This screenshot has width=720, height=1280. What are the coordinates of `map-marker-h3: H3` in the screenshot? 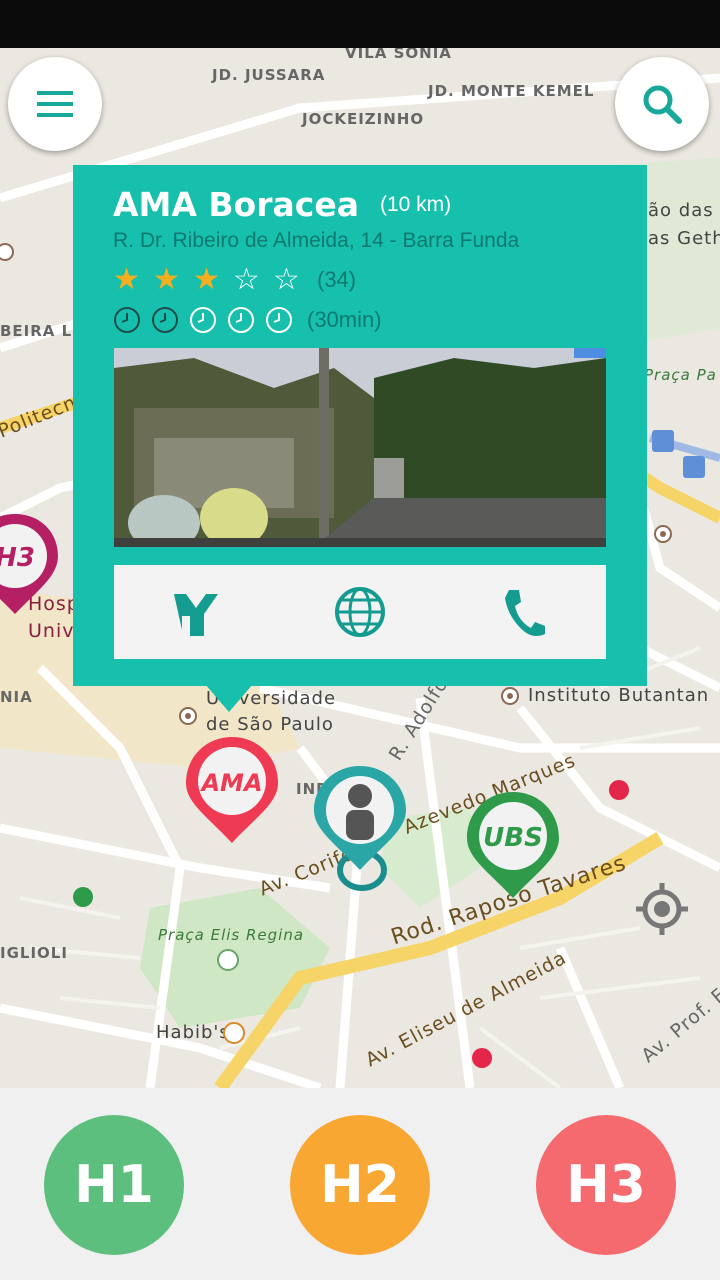 It's located at (30, 567).